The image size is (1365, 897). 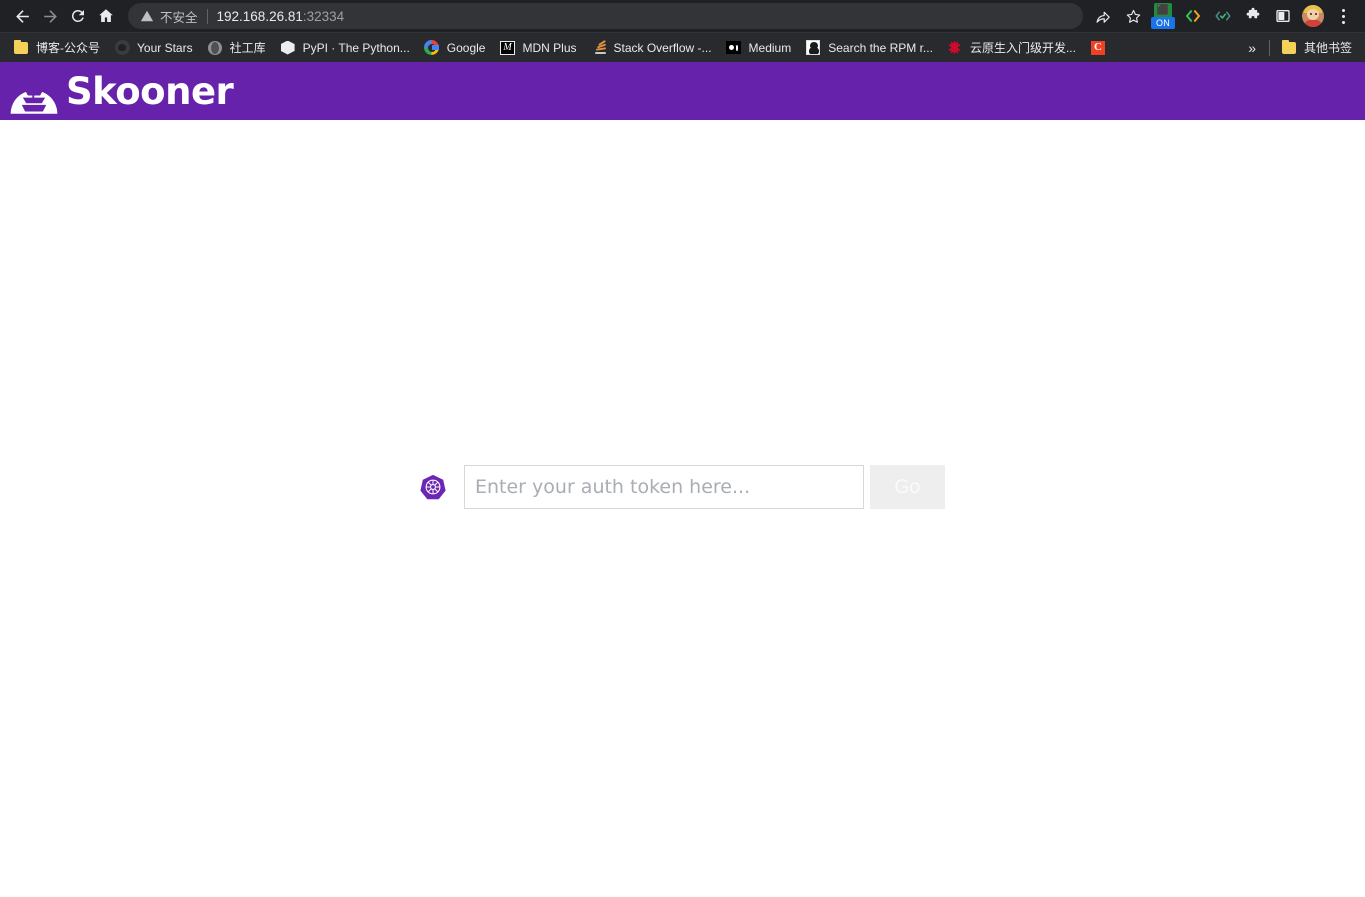 I want to click on security-status: 不安全, so click(x=169, y=16).